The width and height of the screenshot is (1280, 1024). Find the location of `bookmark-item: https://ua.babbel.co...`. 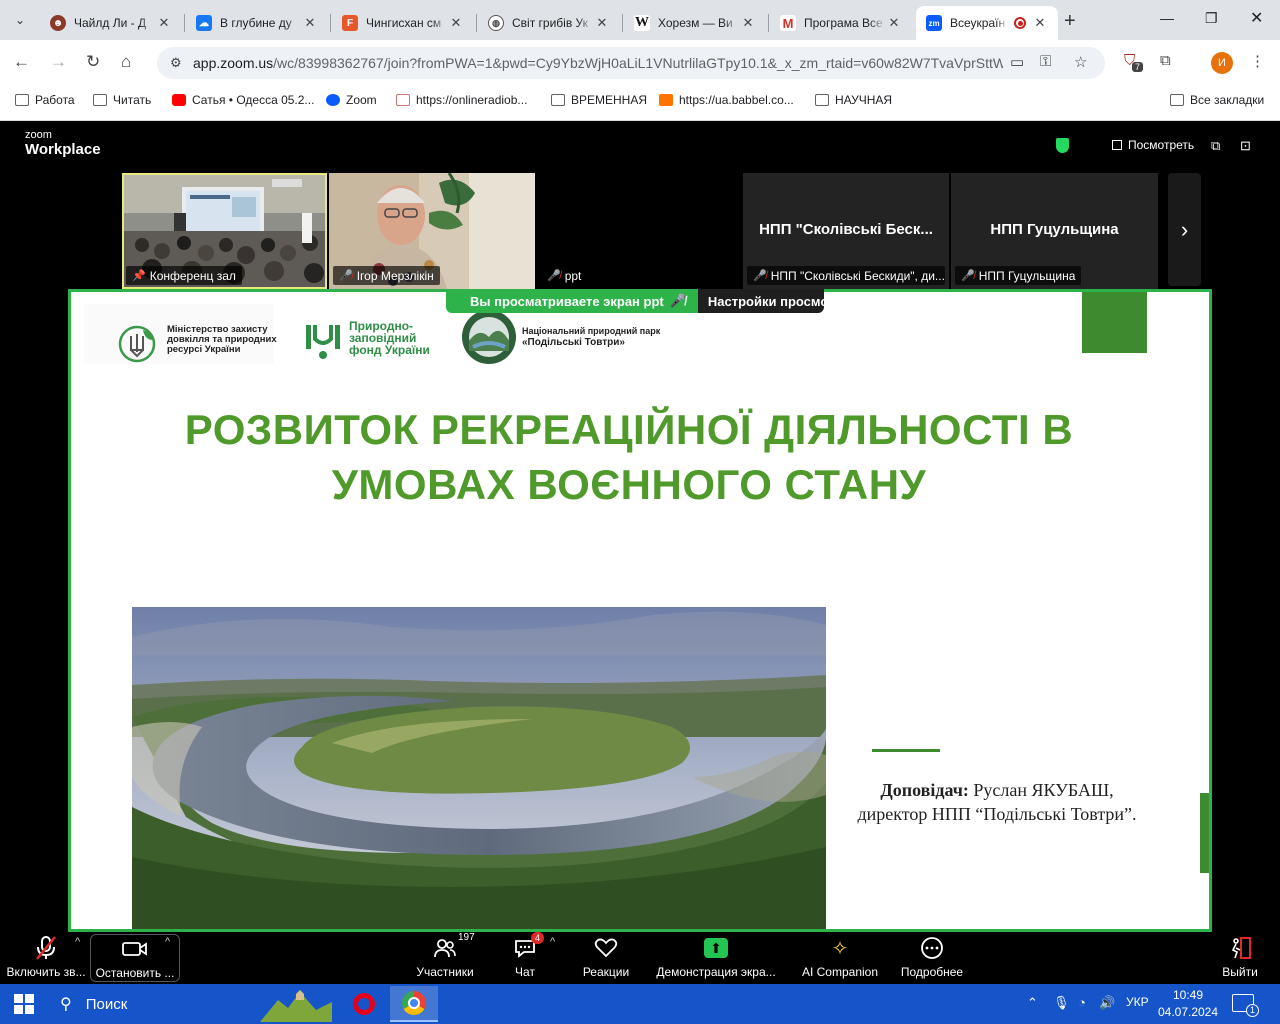

bookmark-item: https://ua.babbel.co... is located at coordinates (726, 100).